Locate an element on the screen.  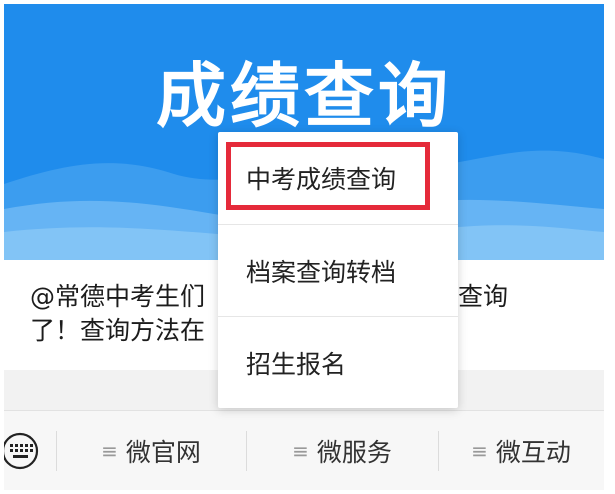
menu-tab-interaction: ≡ 微互动 is located at coordinates (521, 451).